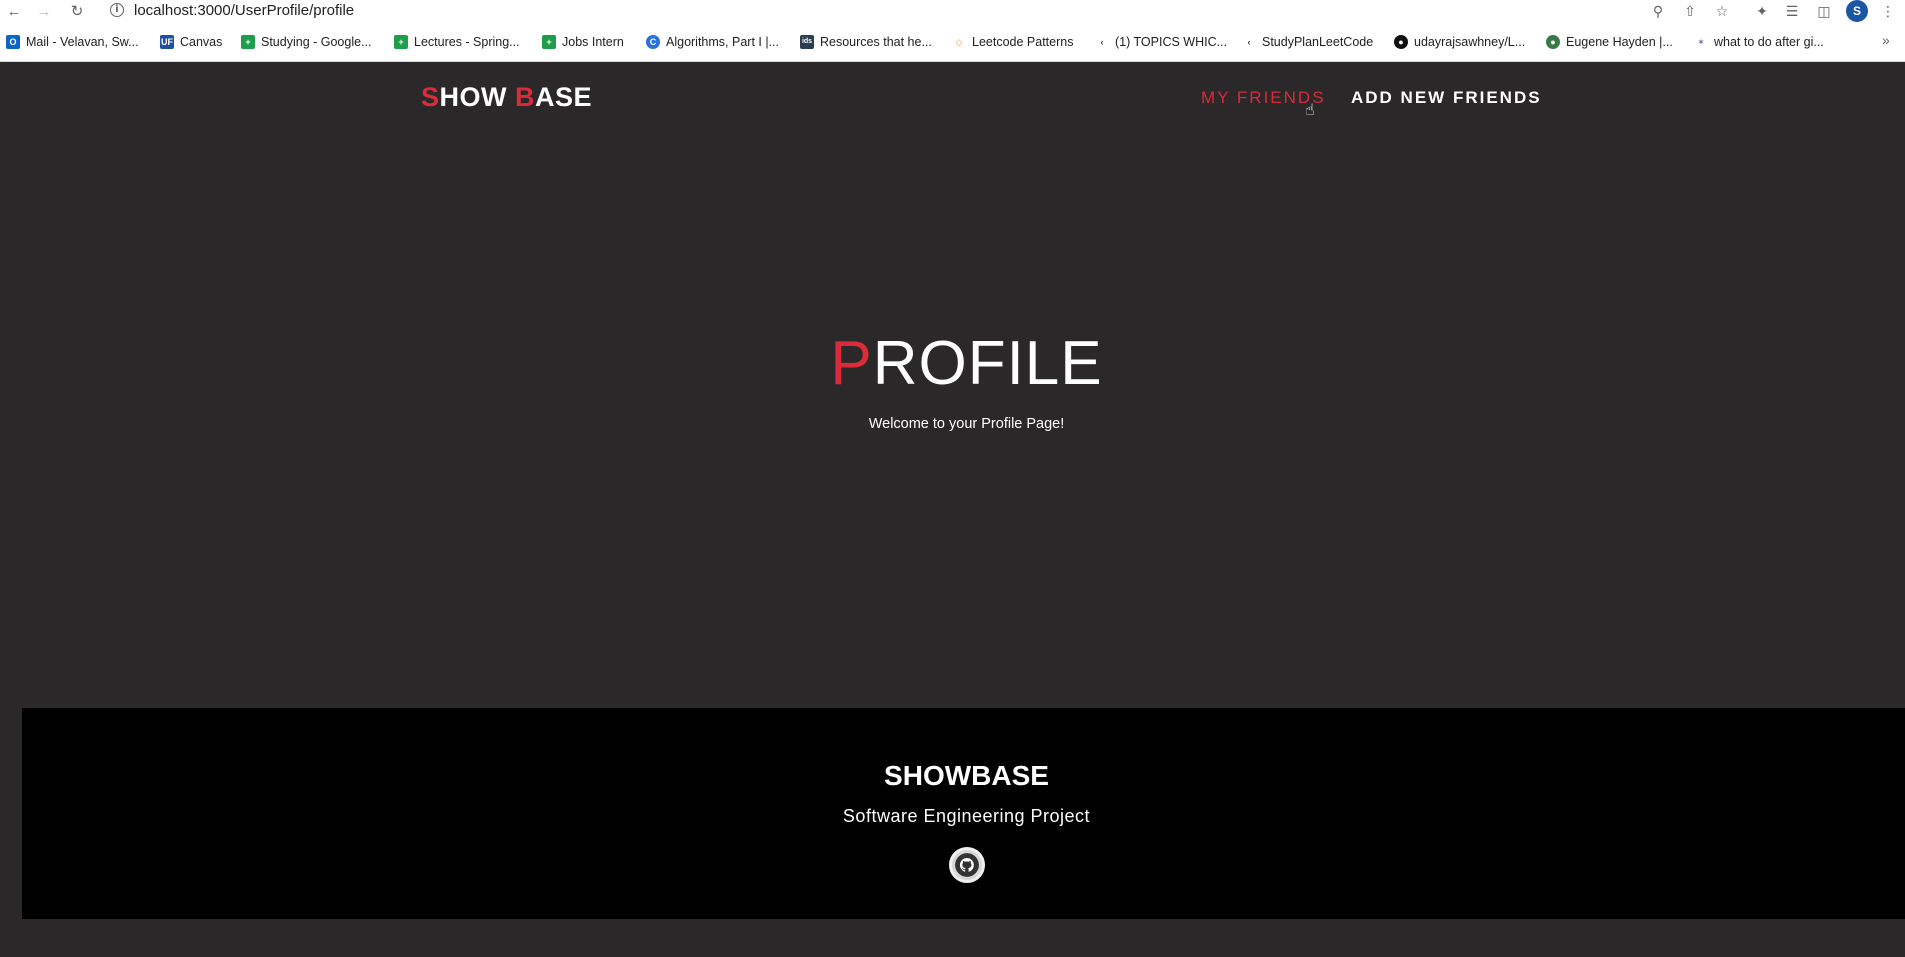 Image resolution: width=1905 pixels, height=957 pixels. Describe the element at coordinates (1023, 42) in the screenshot. I see `bookmark-label: Leetcode Patterns` at that location.